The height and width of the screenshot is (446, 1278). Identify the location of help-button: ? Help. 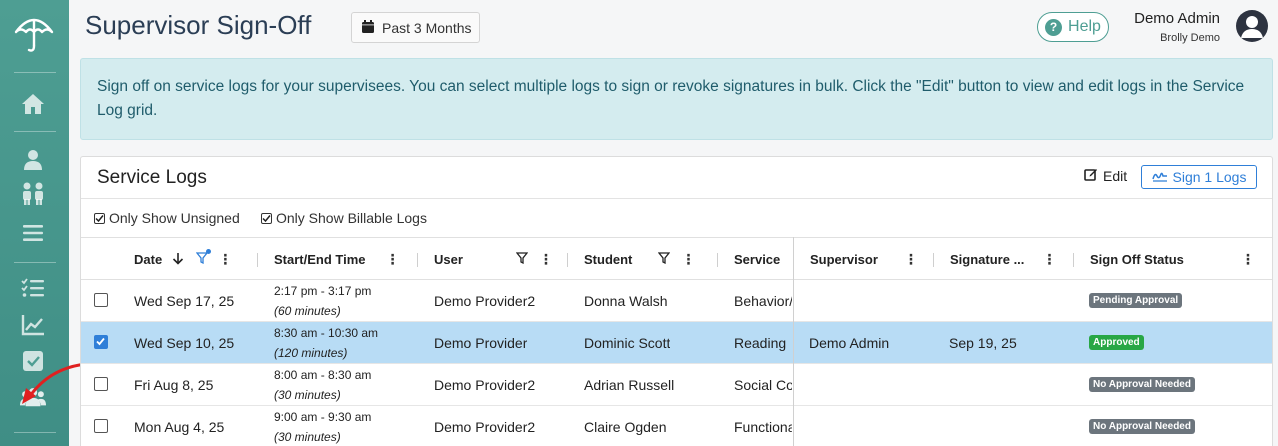
(1073, 27).